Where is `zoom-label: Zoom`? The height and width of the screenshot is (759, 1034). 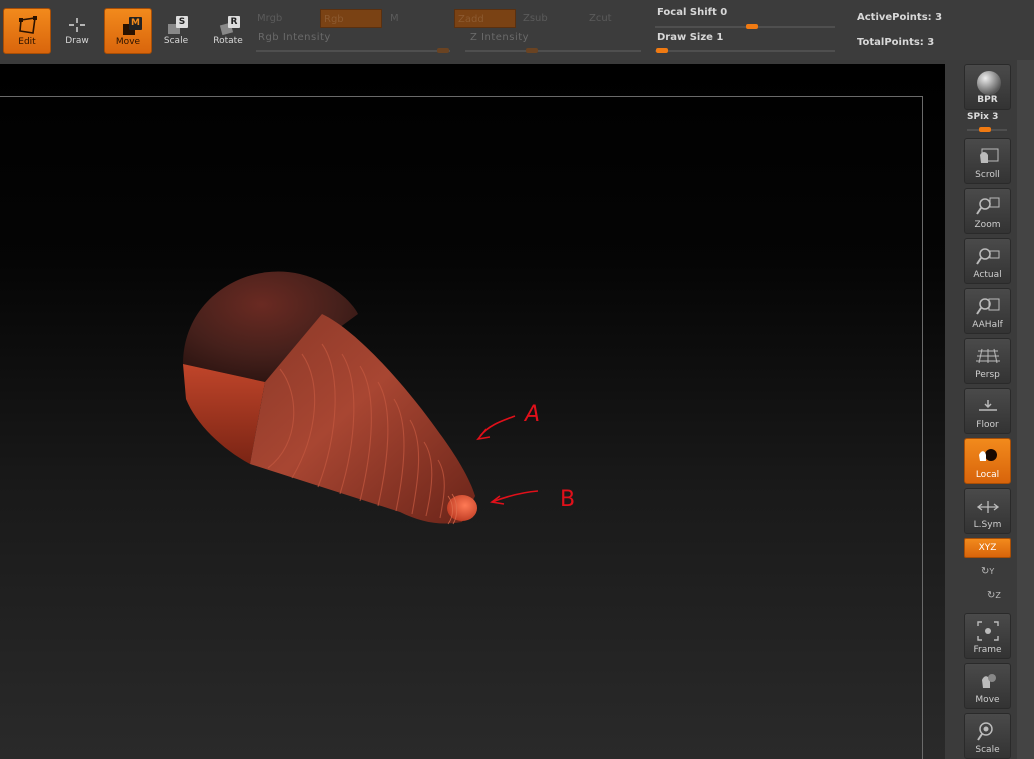
zoom-label: Zoom is located at coordinates (987, 225).